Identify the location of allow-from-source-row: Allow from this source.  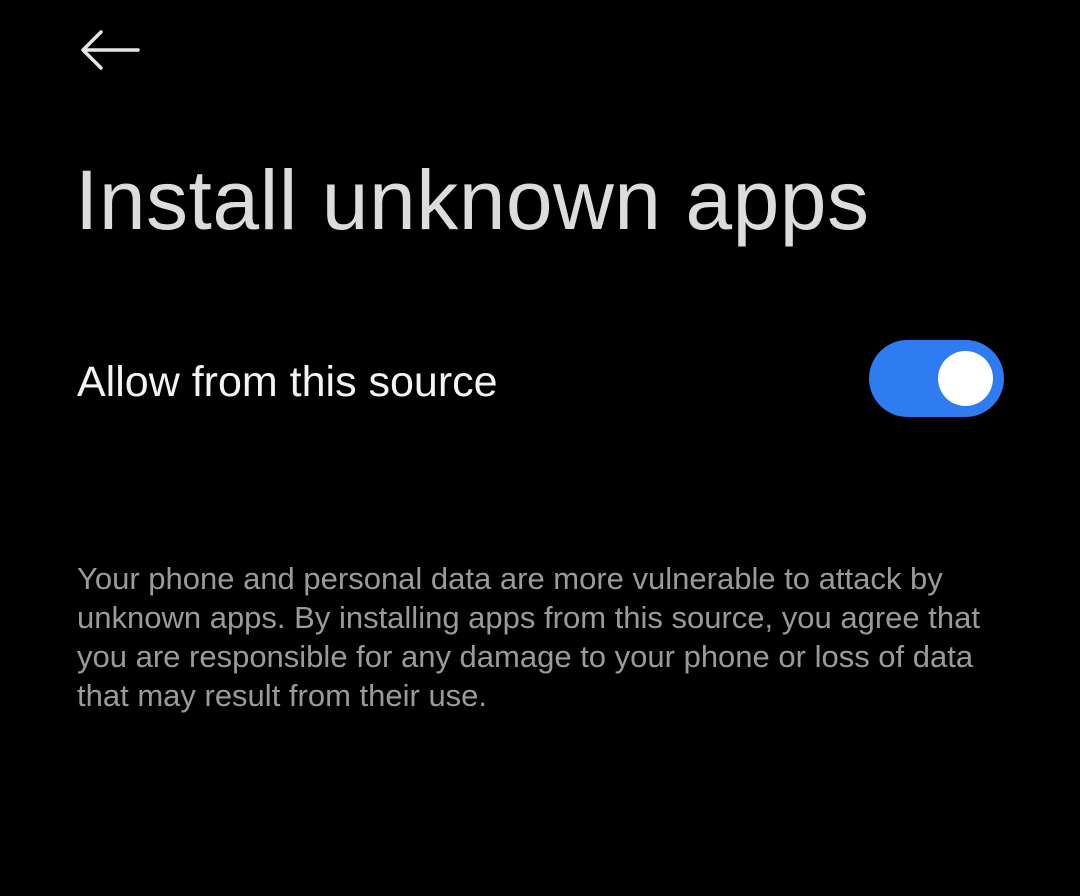
(540, 380).